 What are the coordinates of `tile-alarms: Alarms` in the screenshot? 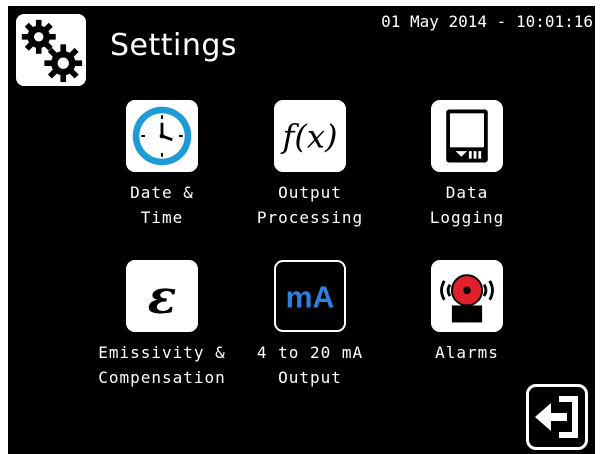 It's located at (467, 312).